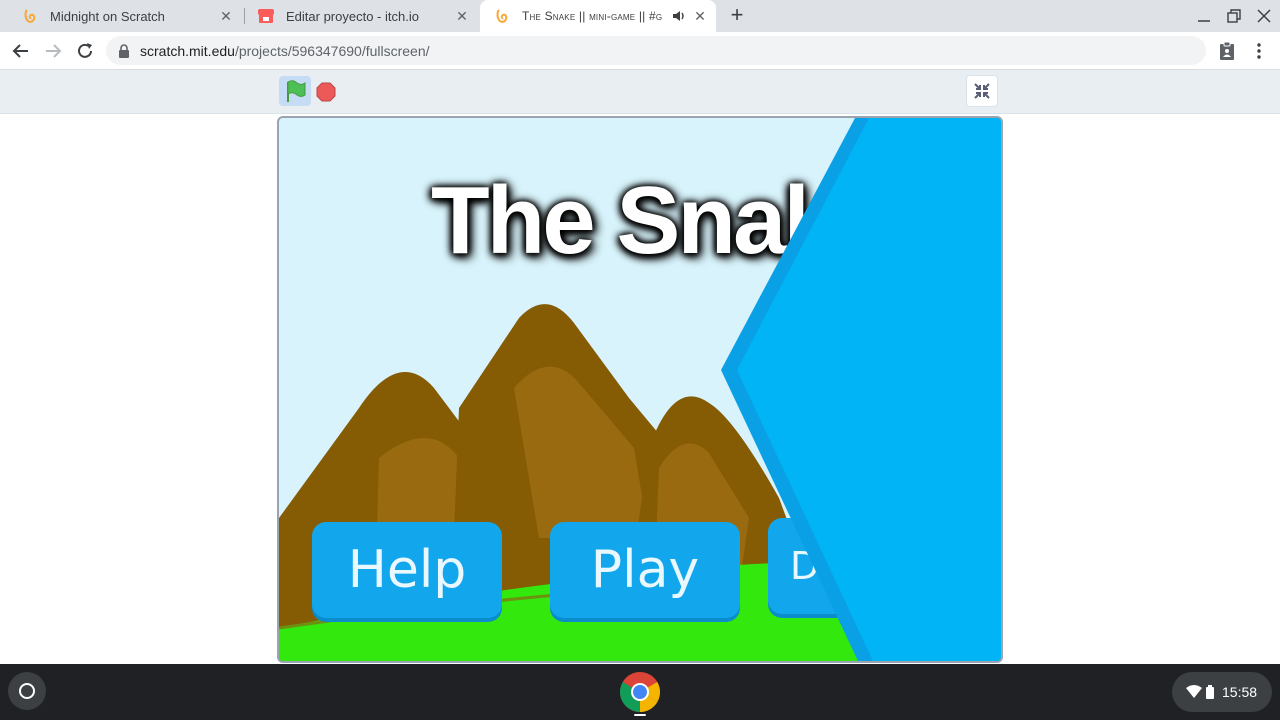 The image size is (1280, 720). Describe the element at coordinates (124, 50) in the screenshot. I see `lock-icon` at that location.